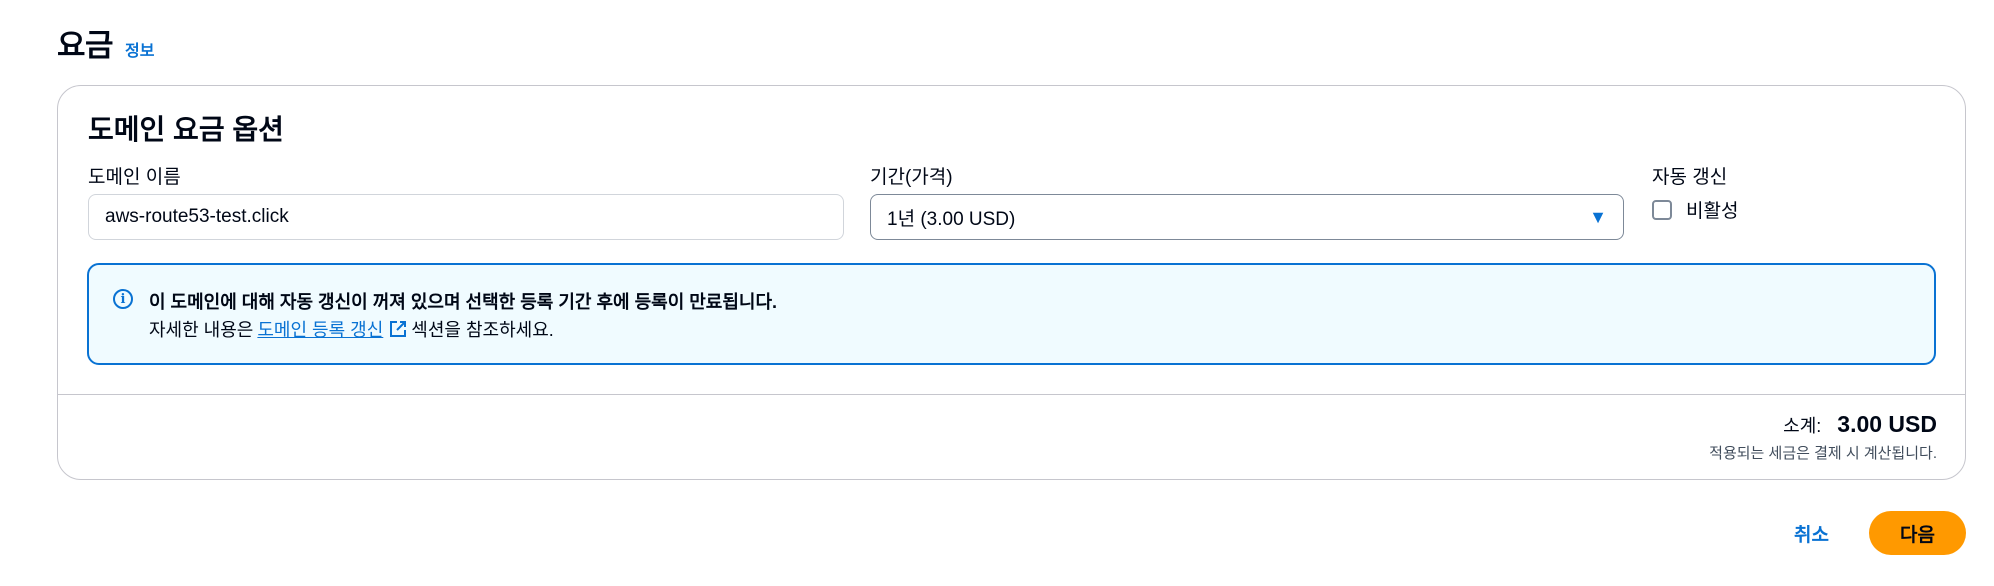  What do you see at coordinates (1598, 216) in the screenshot?
I see `caret-down-icon: ▼` at bounding box center [1598, 216].